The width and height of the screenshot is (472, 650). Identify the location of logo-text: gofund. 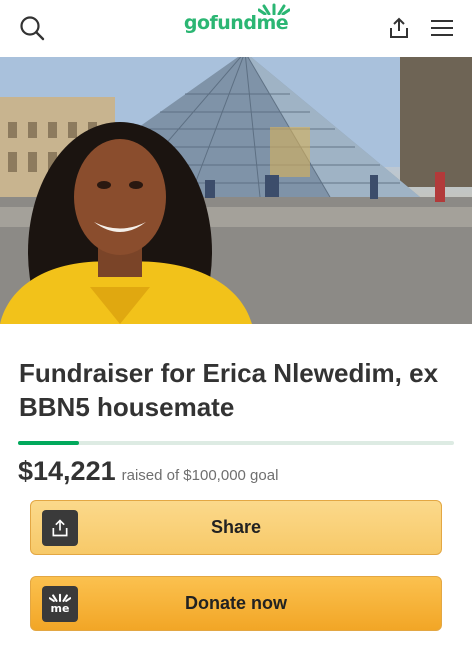
(220, 23).